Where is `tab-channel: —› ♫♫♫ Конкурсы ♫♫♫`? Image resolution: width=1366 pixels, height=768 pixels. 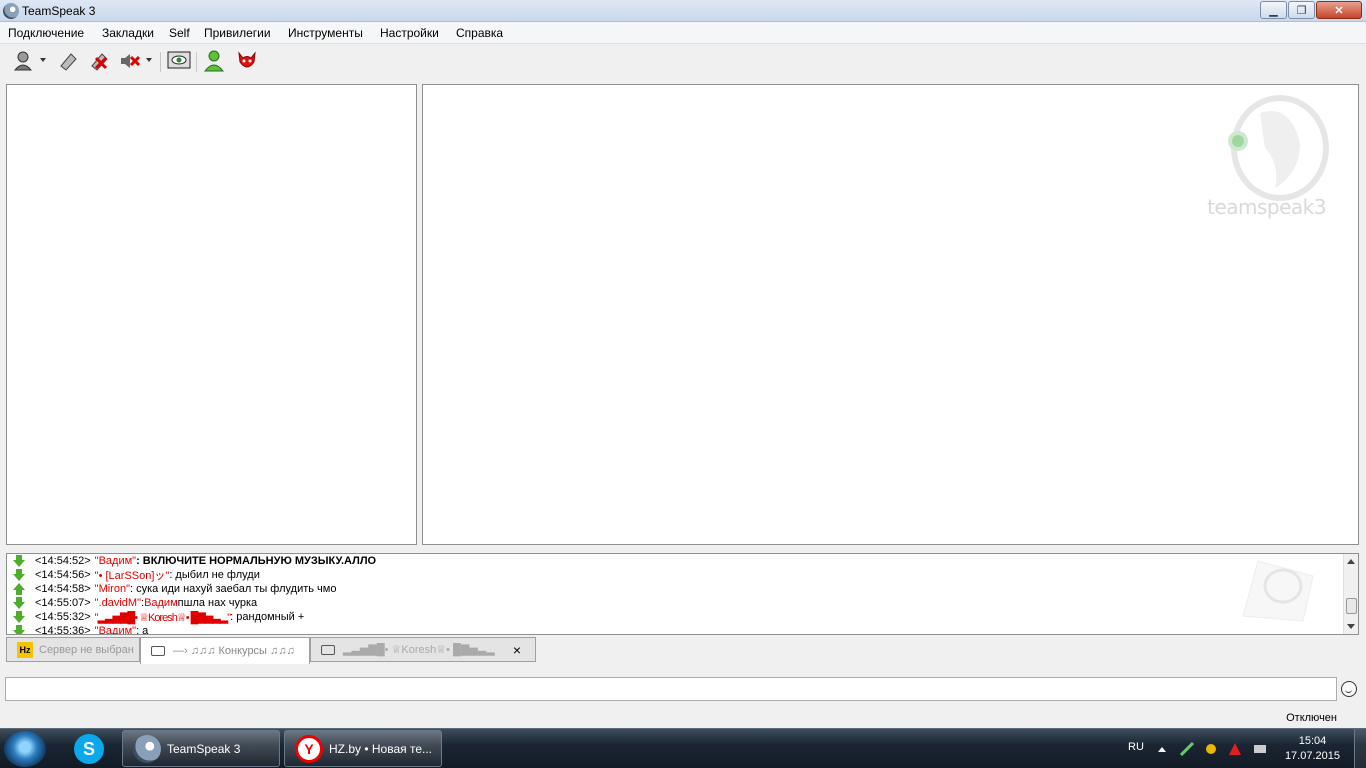
tab-channel: —› ♫♫♫ Конкурсы ♫♫♫ is located at coordinates (225, 650).